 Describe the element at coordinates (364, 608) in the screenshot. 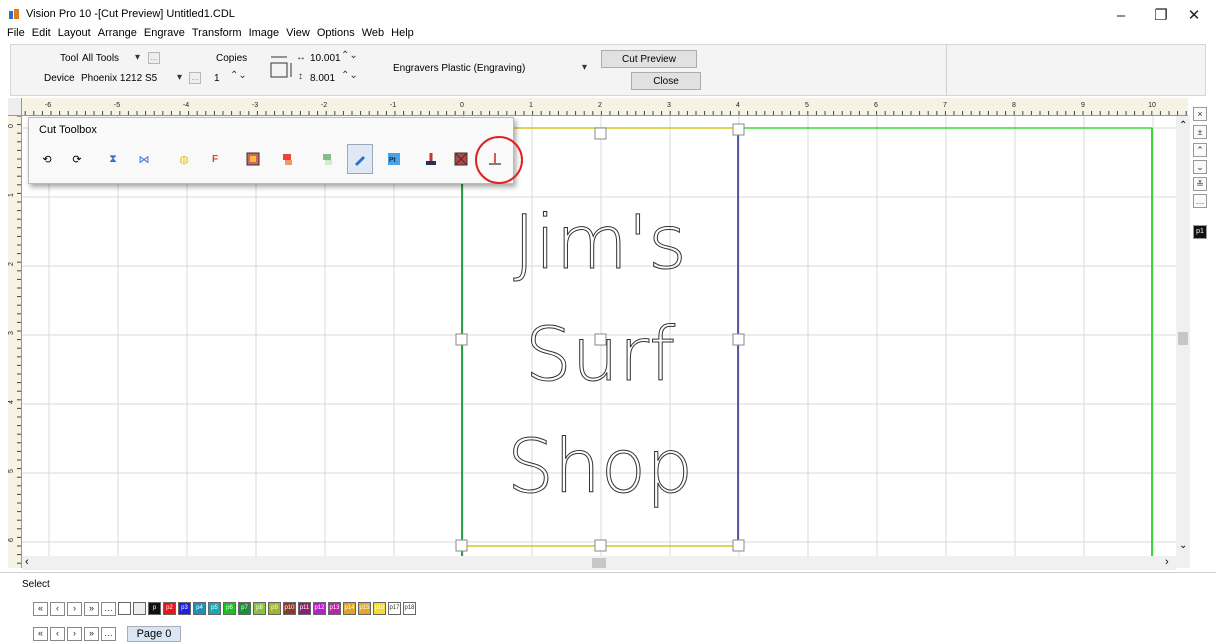

I see `color-swatch: p15` at that location.